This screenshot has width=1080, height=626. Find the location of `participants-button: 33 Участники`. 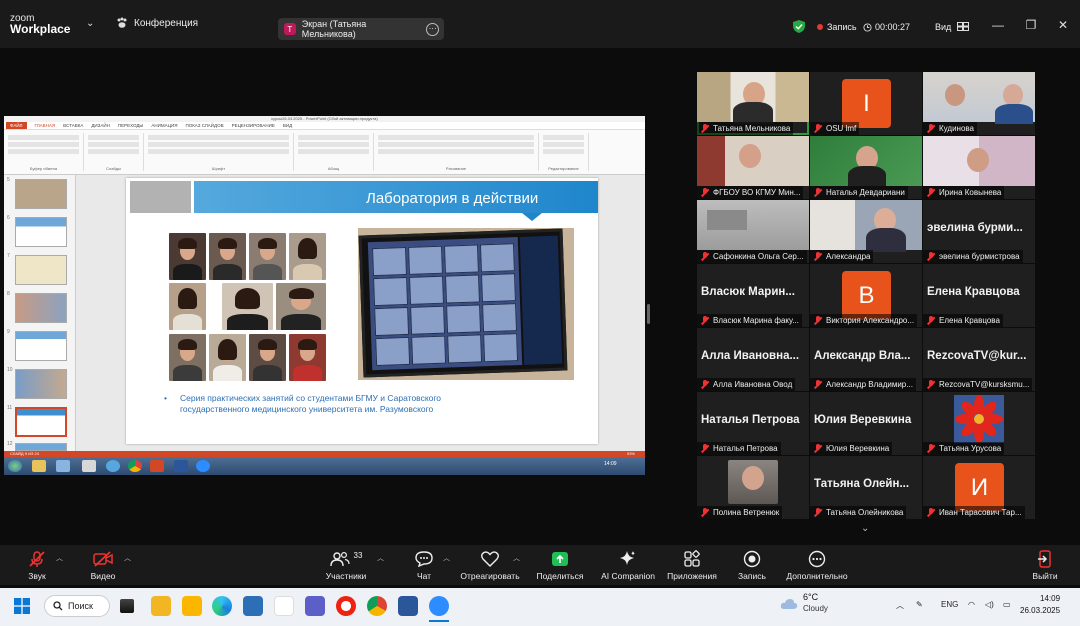

participants-button: 33 Участники is located at coordinates (346, 565).